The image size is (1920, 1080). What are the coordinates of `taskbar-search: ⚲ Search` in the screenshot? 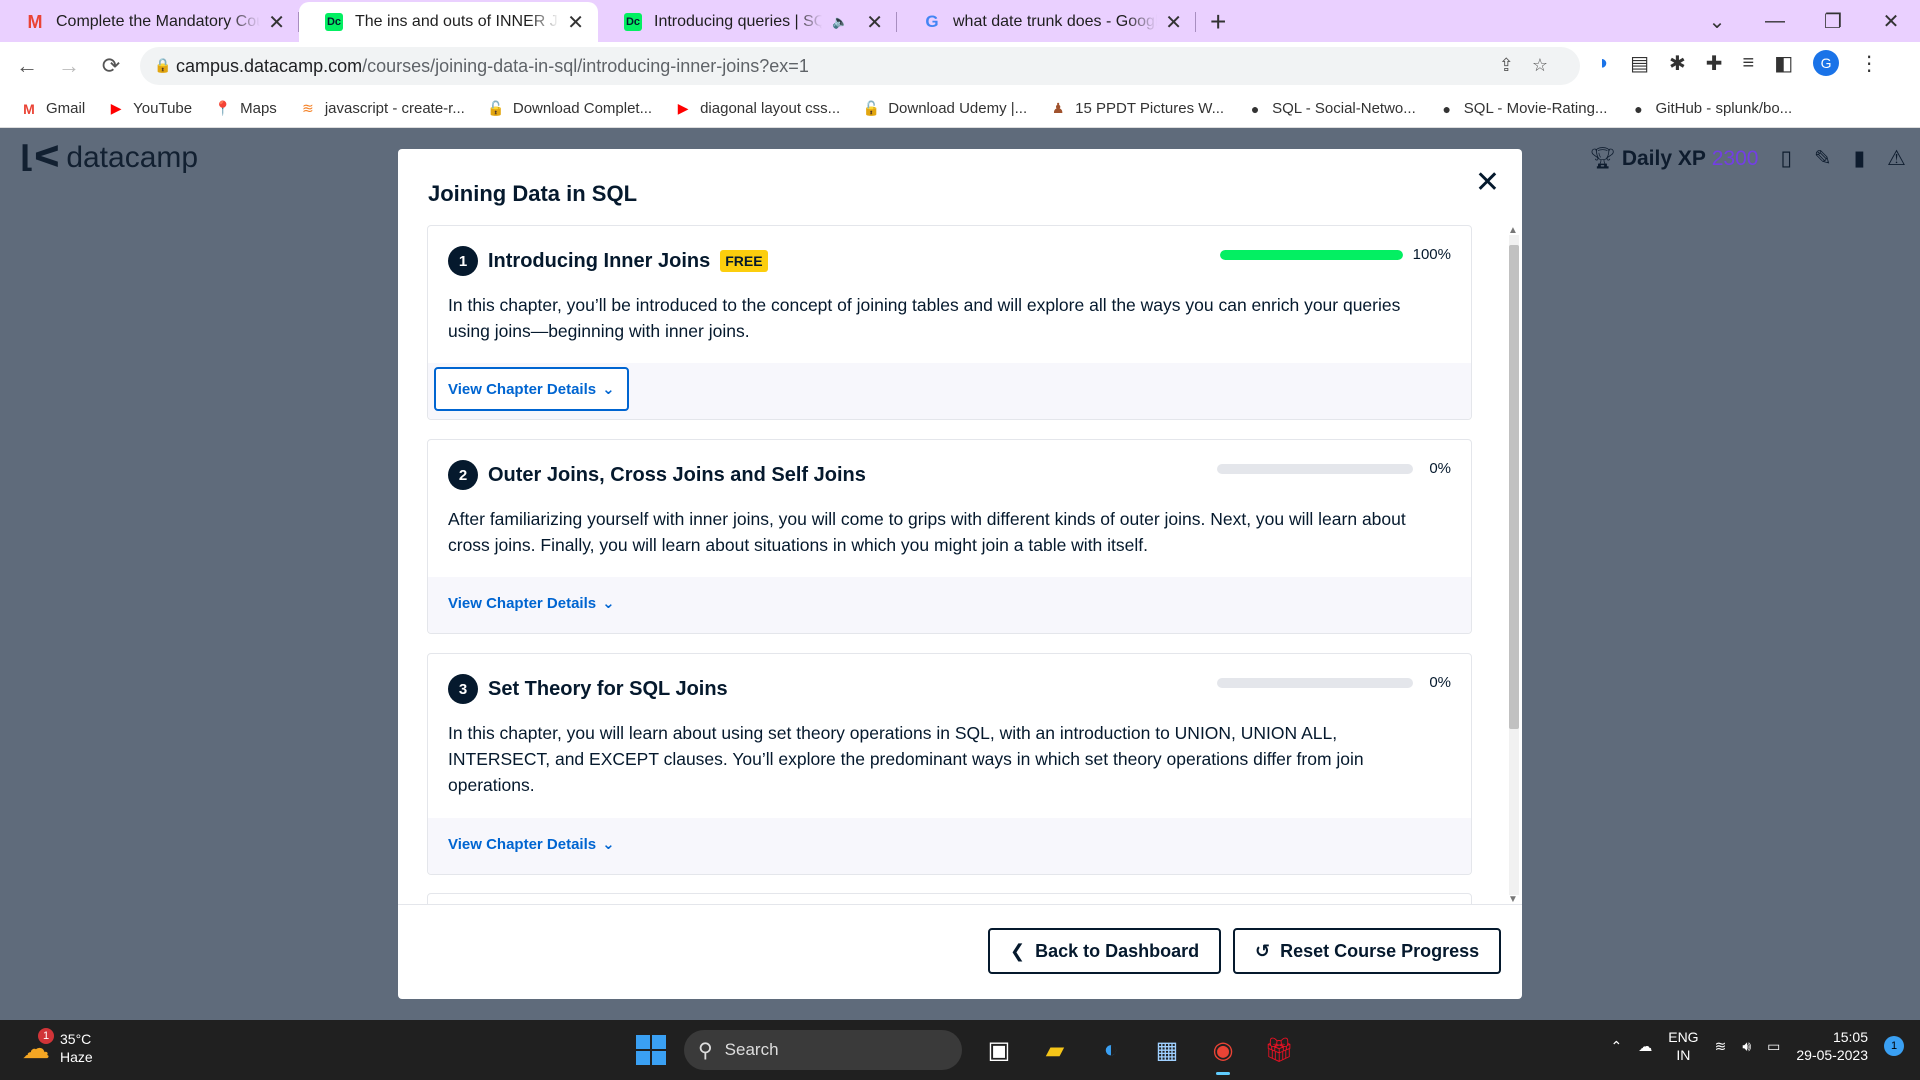 It's located at (823, 1050).